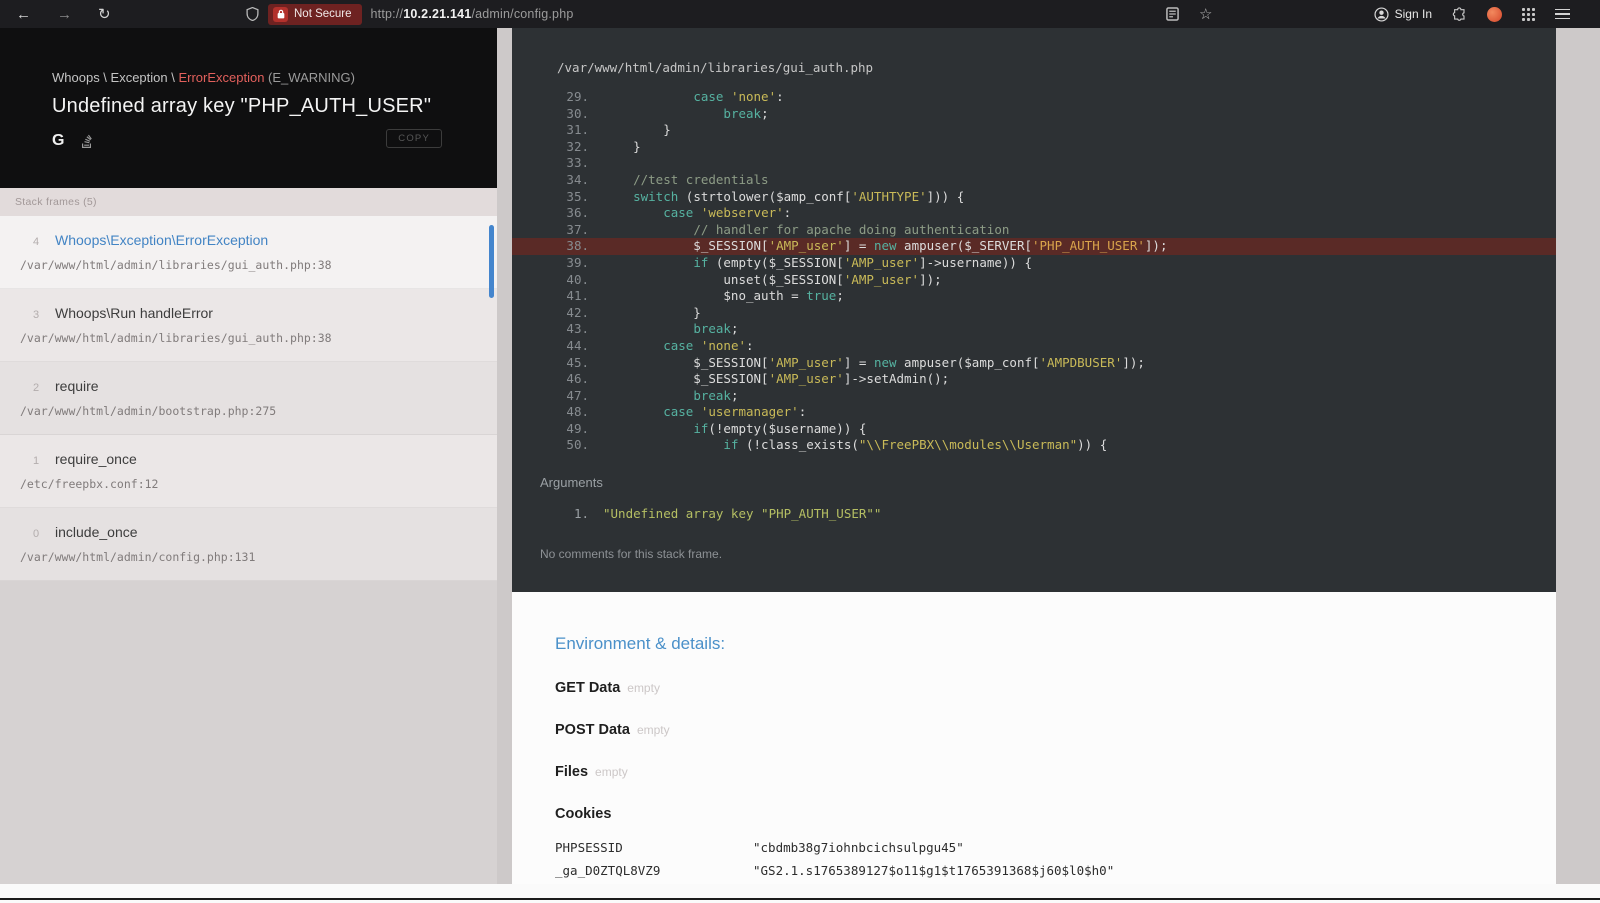 The height and width of the screenshot is (903, 1600). What do you see at coordinates (1034, 412) in the screenshot?
I see `code-line: 48. case 'usermanager':` at bounding box center [1034, 412].